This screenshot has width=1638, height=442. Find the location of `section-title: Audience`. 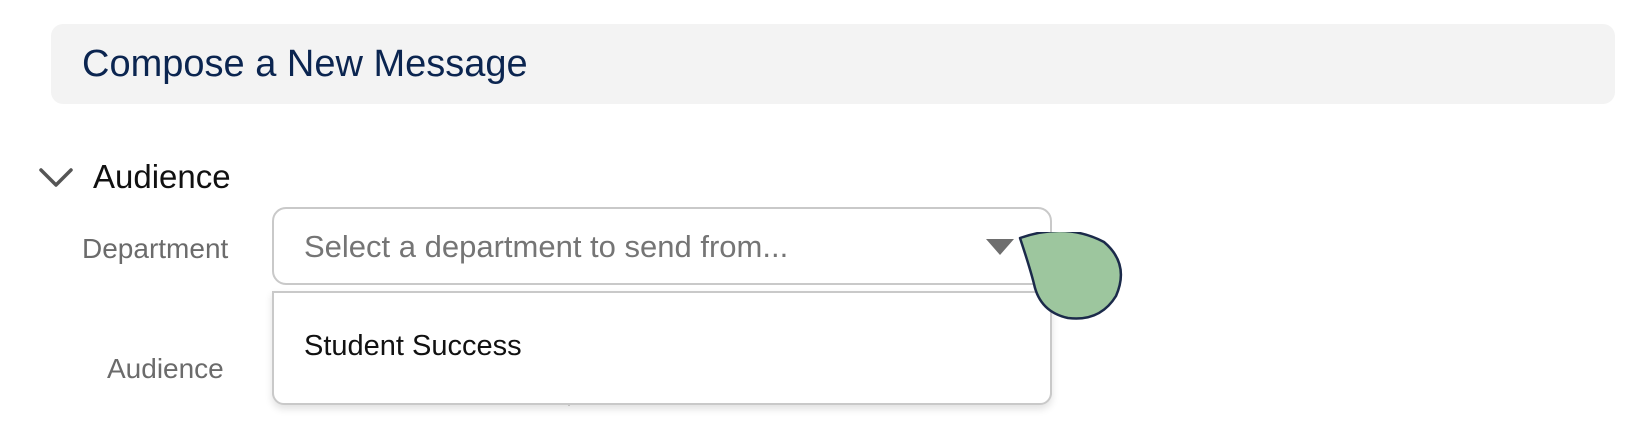

section-title: Audience is located at coordinates (162, 176).